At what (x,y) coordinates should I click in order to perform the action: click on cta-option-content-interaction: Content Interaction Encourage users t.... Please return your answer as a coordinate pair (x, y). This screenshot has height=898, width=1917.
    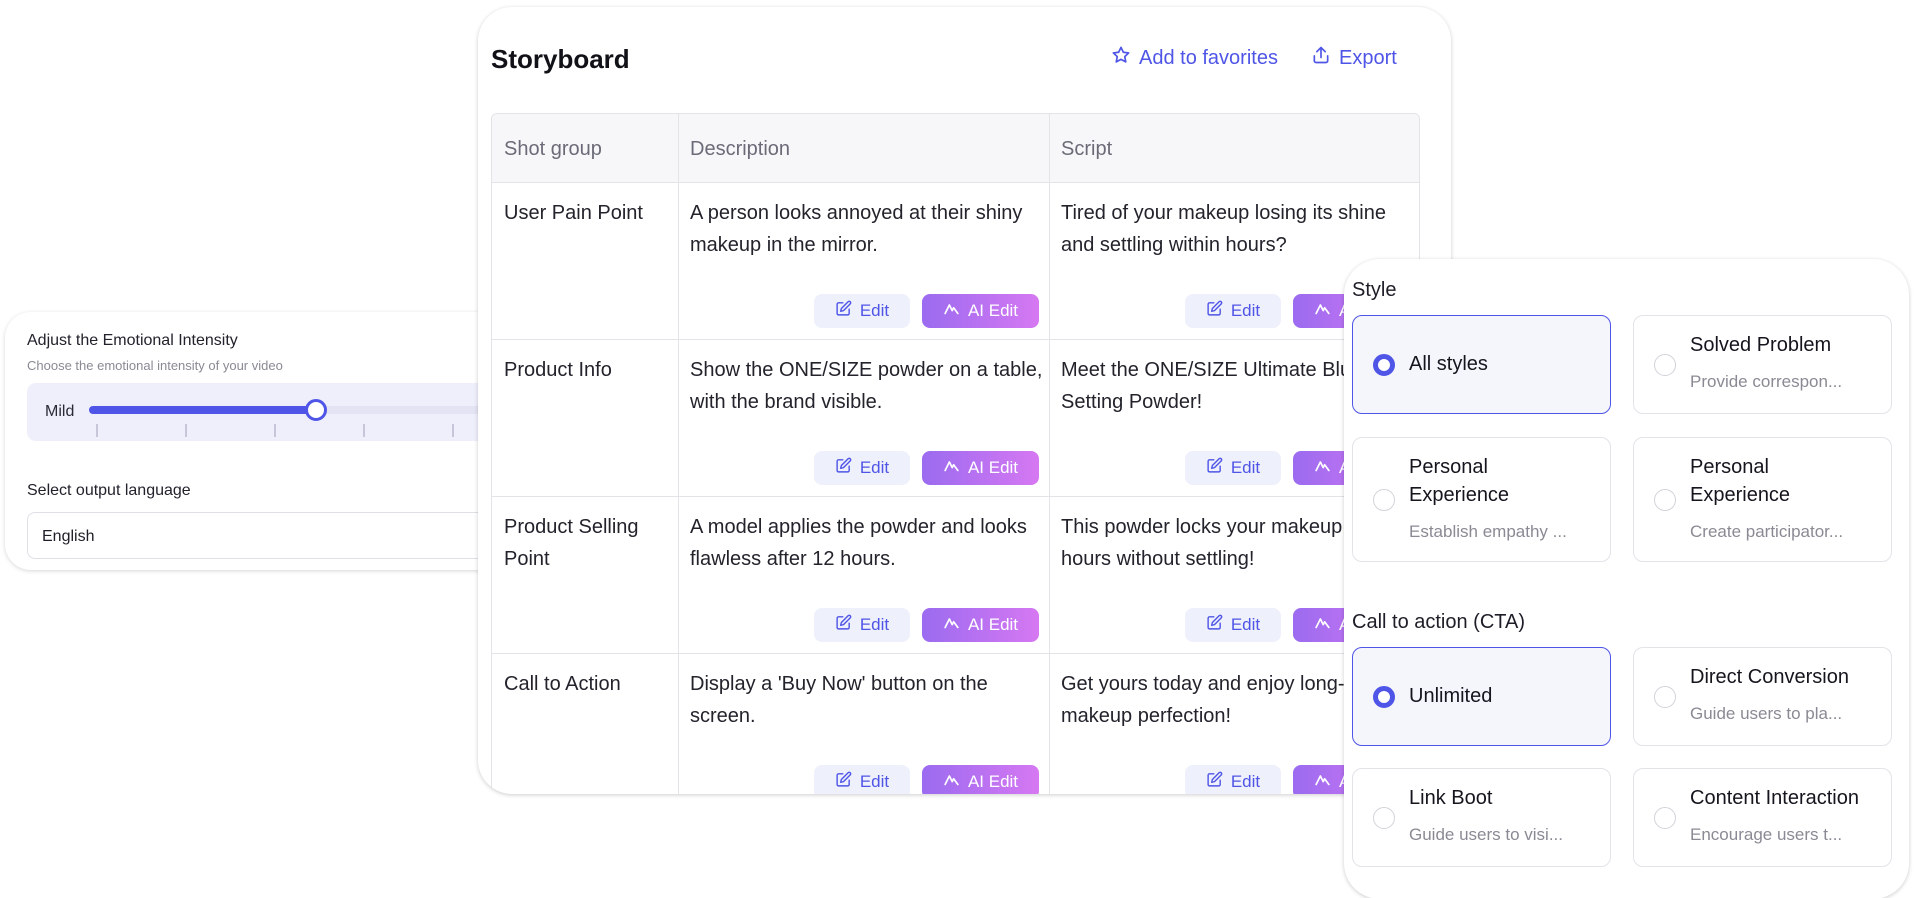
    Looking at the image, I should click on (1762, 817).